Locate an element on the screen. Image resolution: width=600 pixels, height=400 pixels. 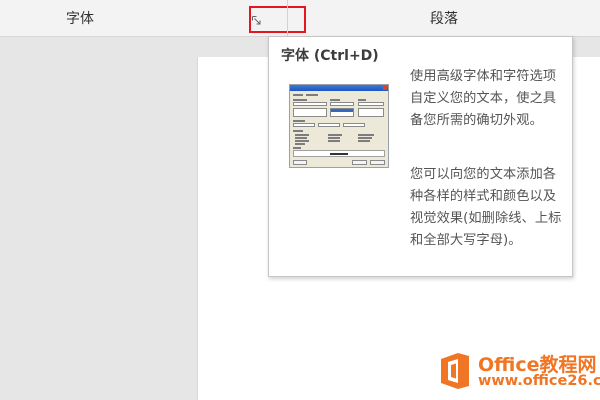
paragraph-group-label: 段落 is located at coordinates (444, 19).